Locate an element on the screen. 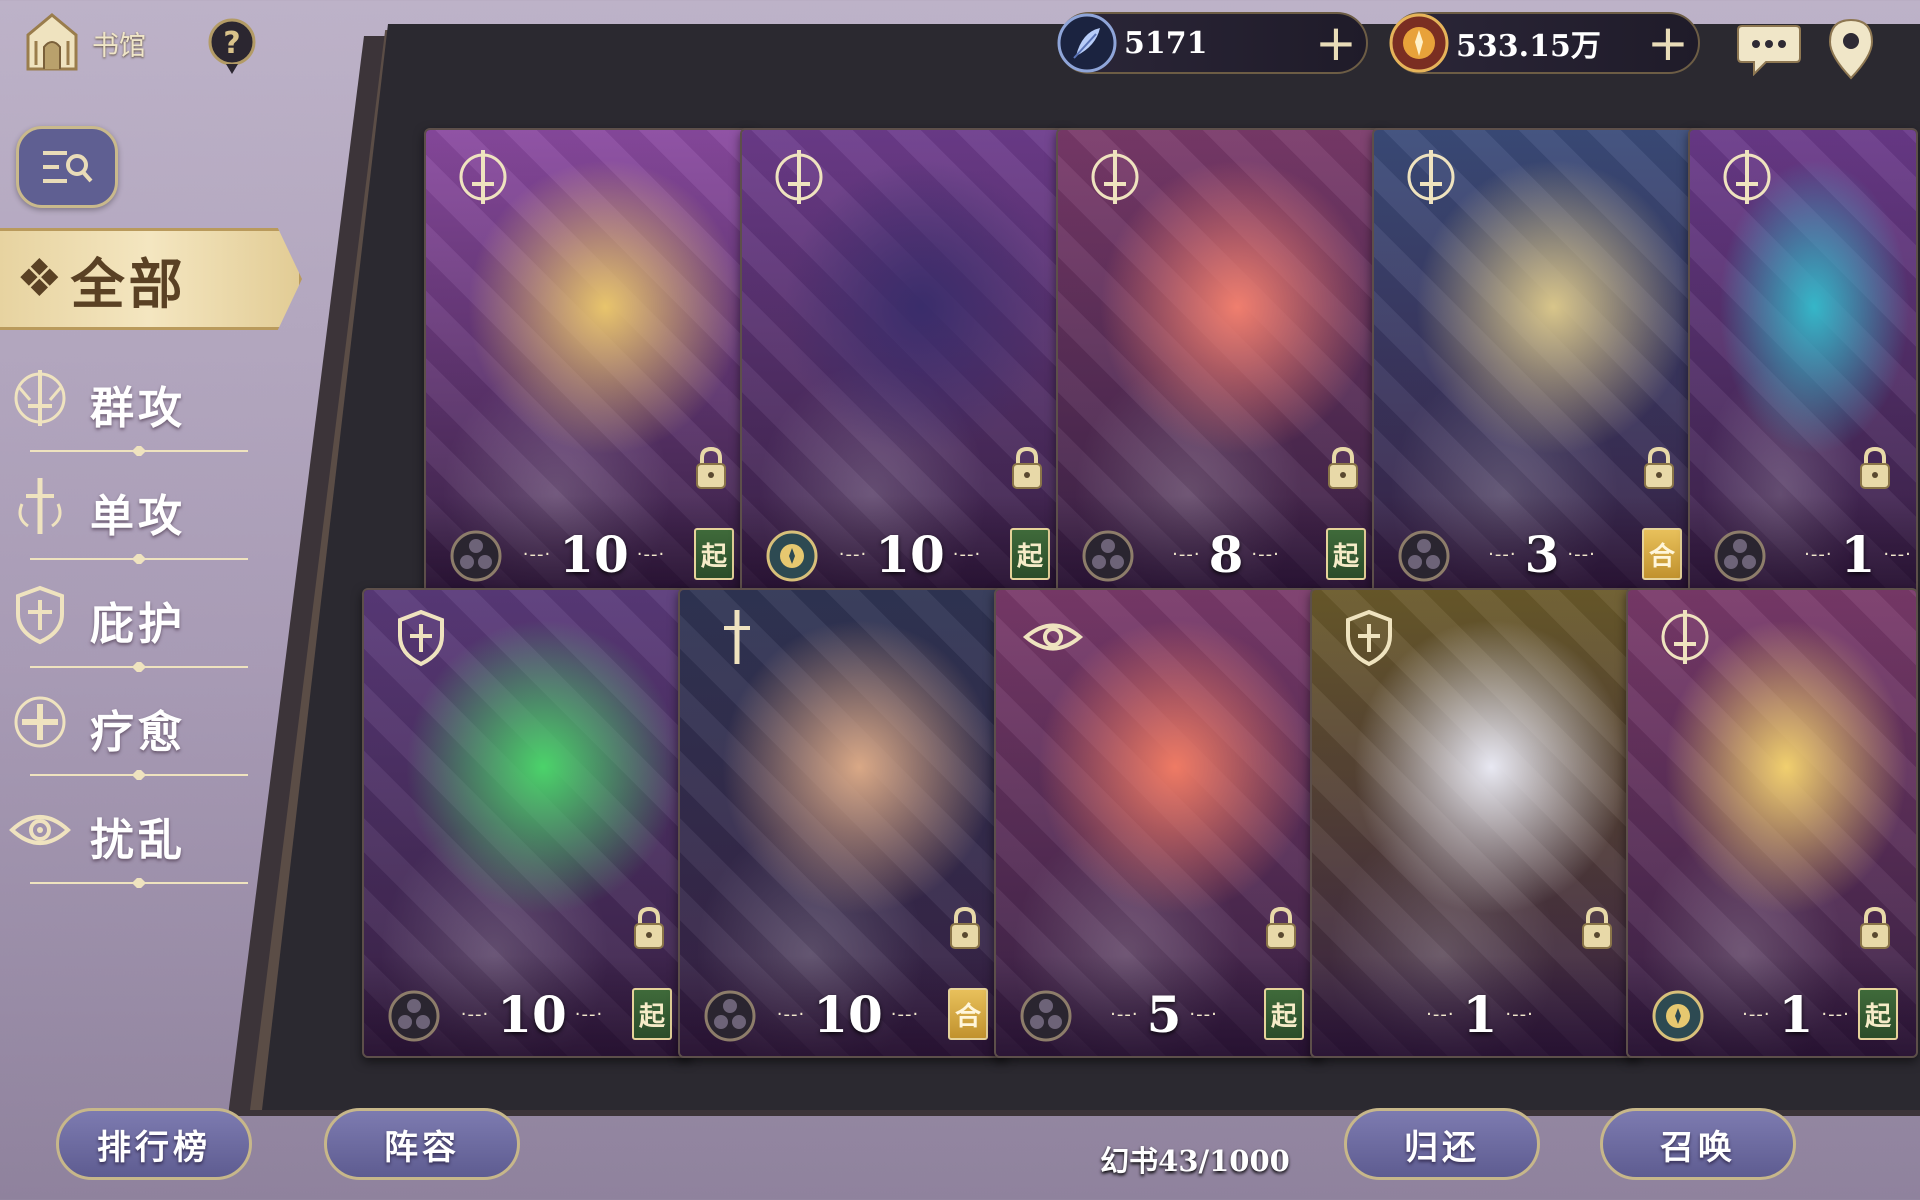 This screenshot has height=1200, width=1920. crystal-amount: 5171 is located at coordinates (1166, 43).